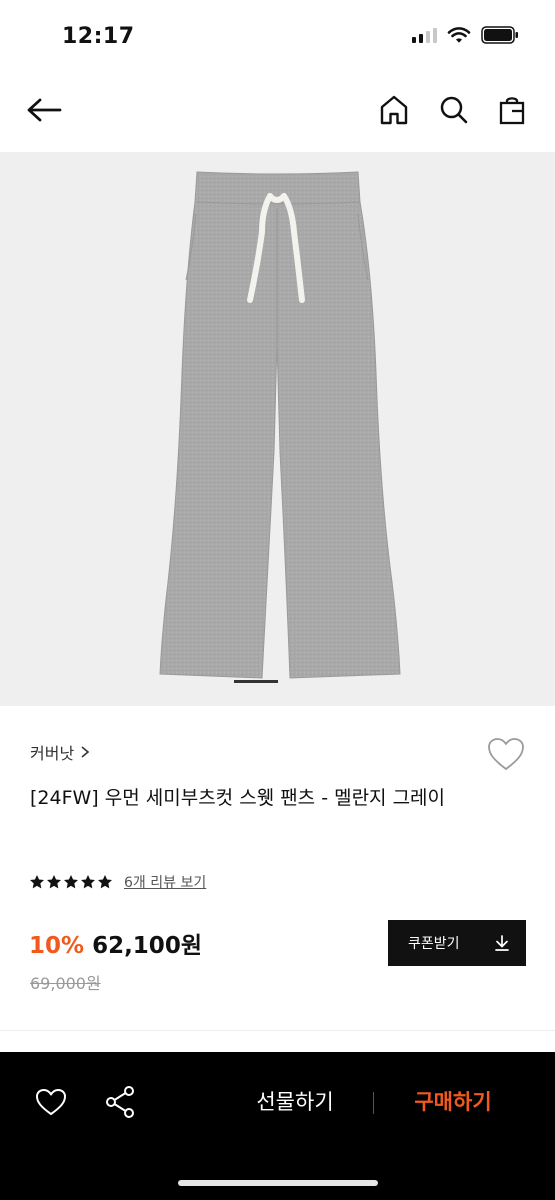 The height and width of the screenshot is (1200, 555). Describe the element at coordinates (453, 1101) in the screenshot. I see `buy-button: 구매하기` at that location.